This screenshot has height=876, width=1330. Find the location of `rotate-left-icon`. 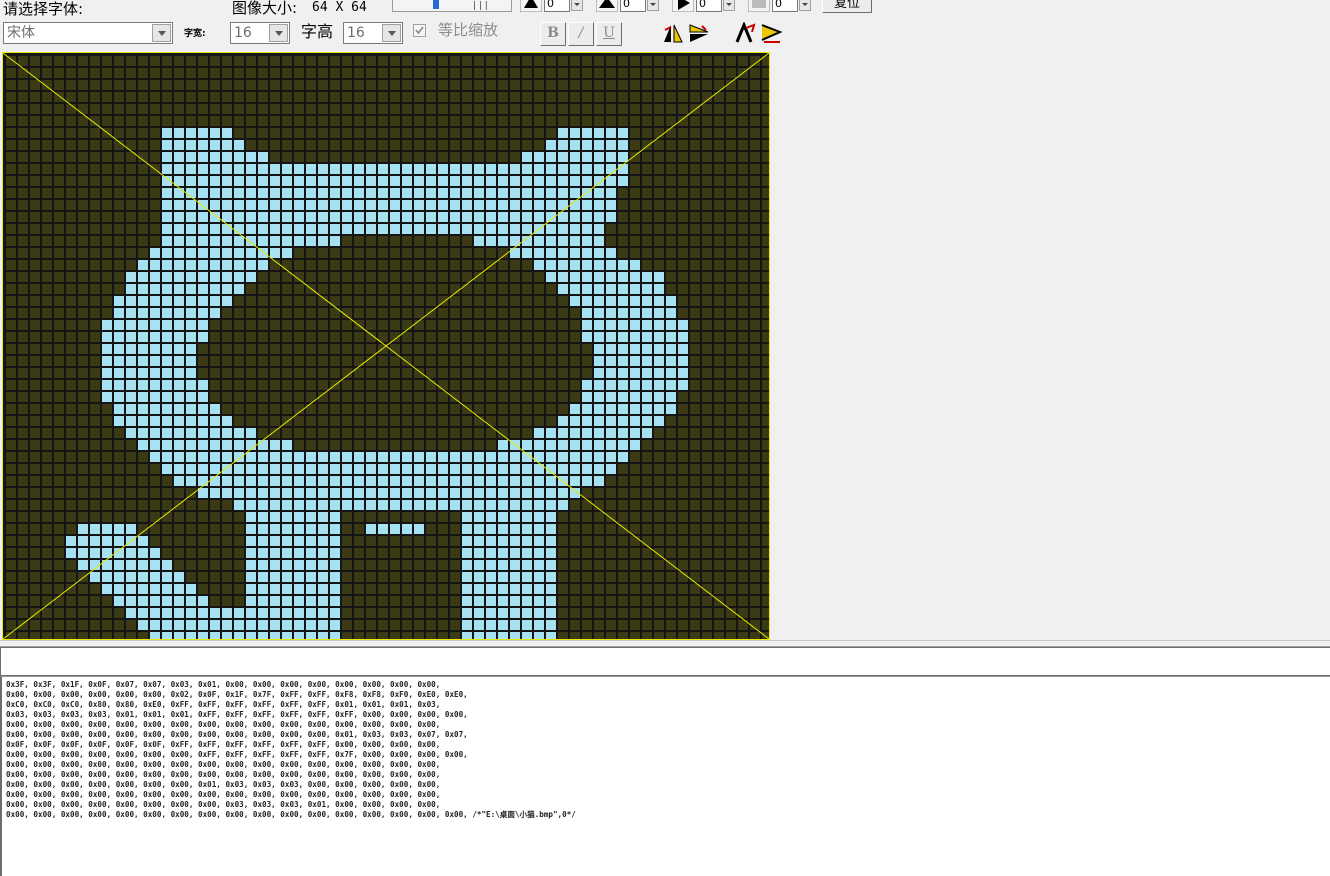

rotate-left-icon is located at coordinates (745, 32).